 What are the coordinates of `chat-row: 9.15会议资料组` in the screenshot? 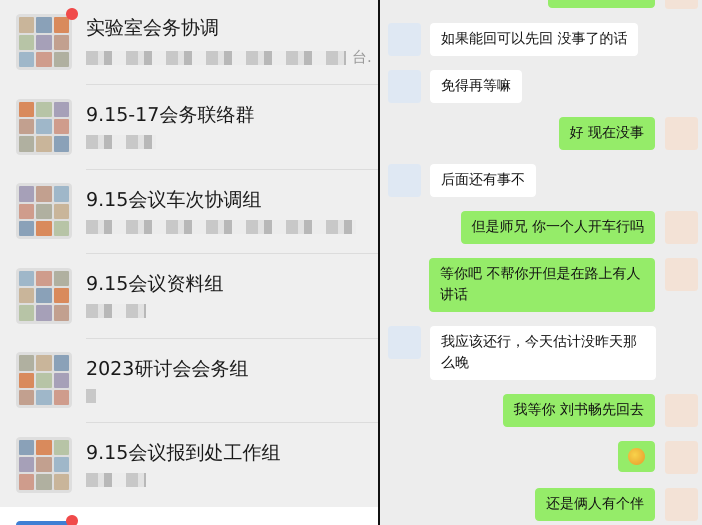 It's located at (189, 296).